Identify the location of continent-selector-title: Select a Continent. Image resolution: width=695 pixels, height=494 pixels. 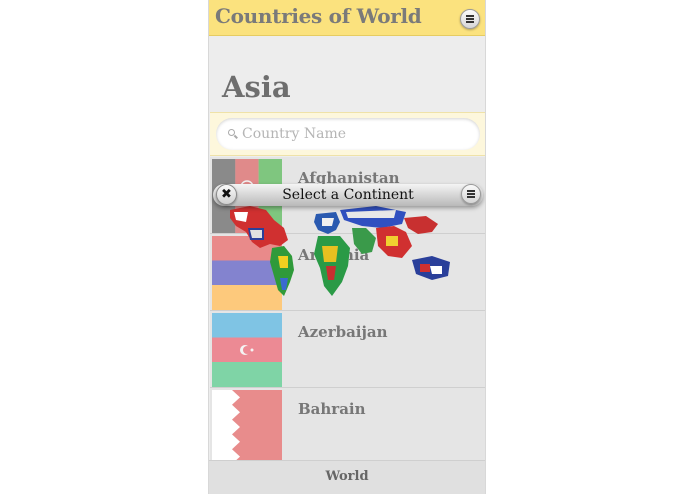
(348, 195).